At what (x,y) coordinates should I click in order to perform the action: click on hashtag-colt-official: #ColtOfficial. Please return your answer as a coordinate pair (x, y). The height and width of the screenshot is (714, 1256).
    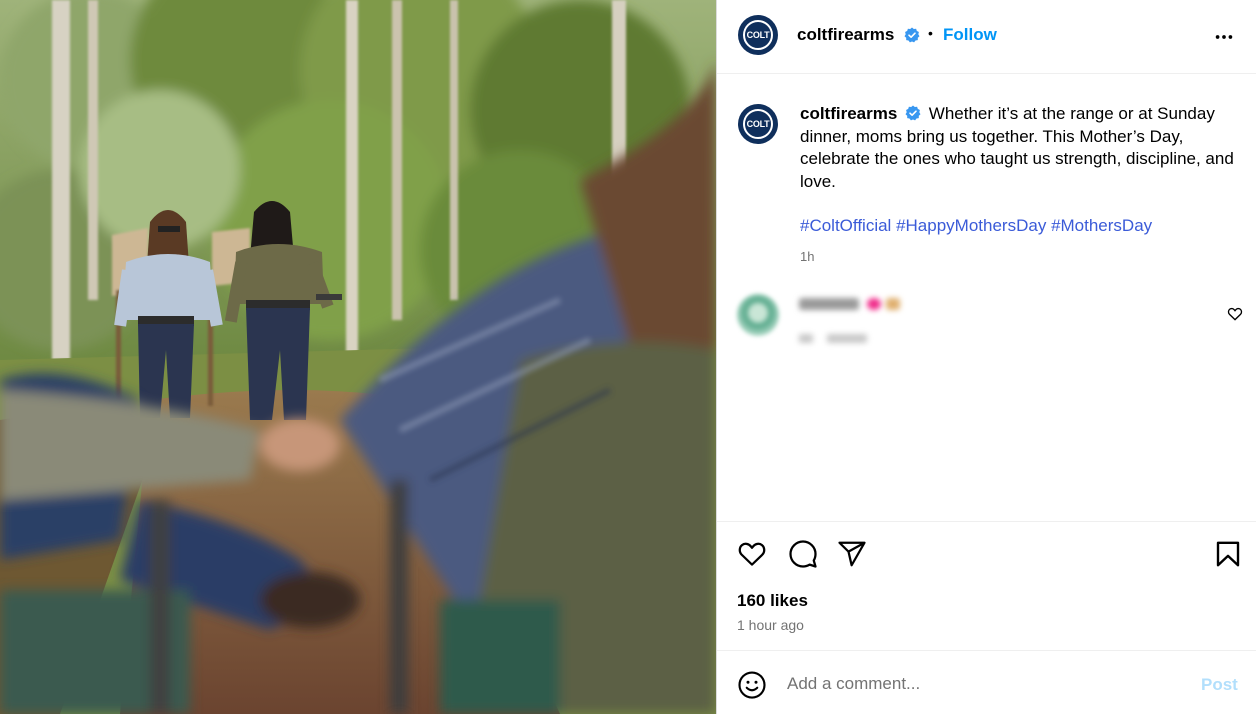
    Looking at the image, I should click on (845, 225).